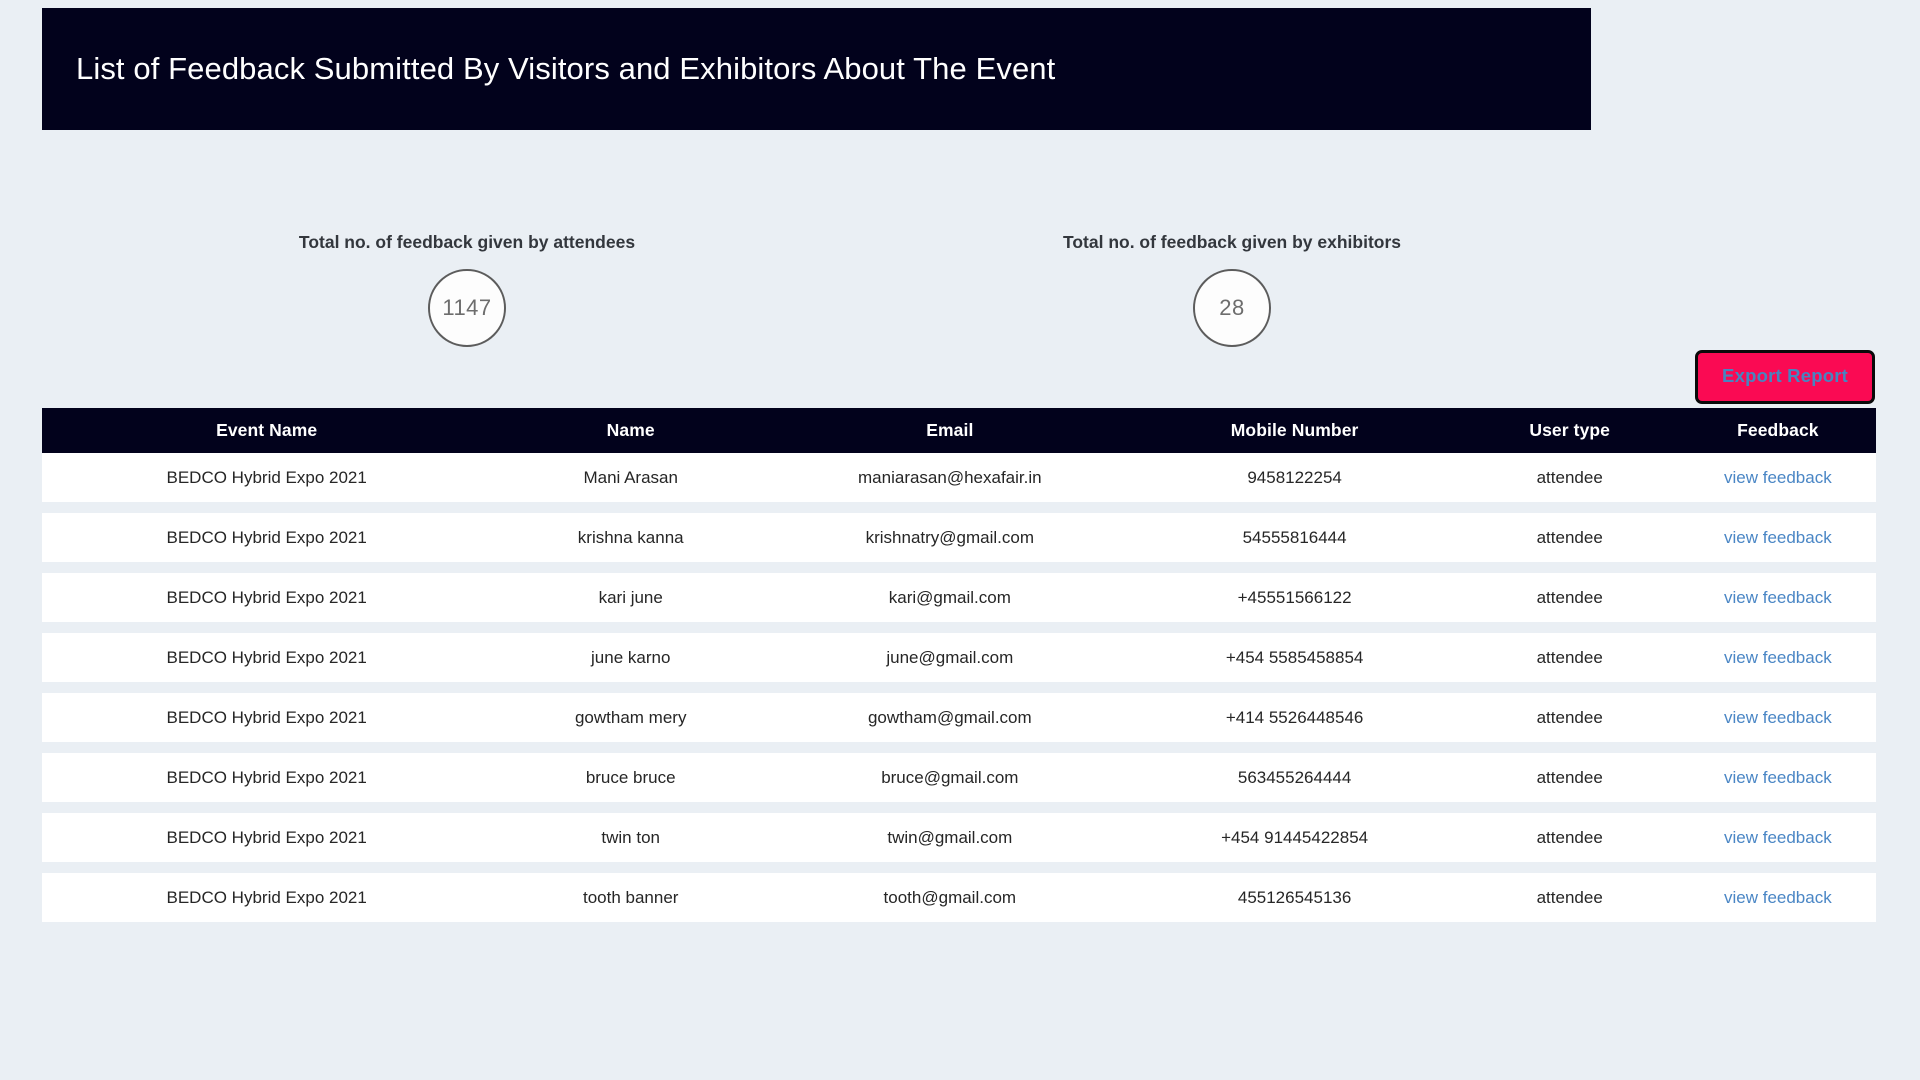 The width and height of the screenshot is (1920, 1080). I want to click on cell-name: tooth banner, so click(630, 897).